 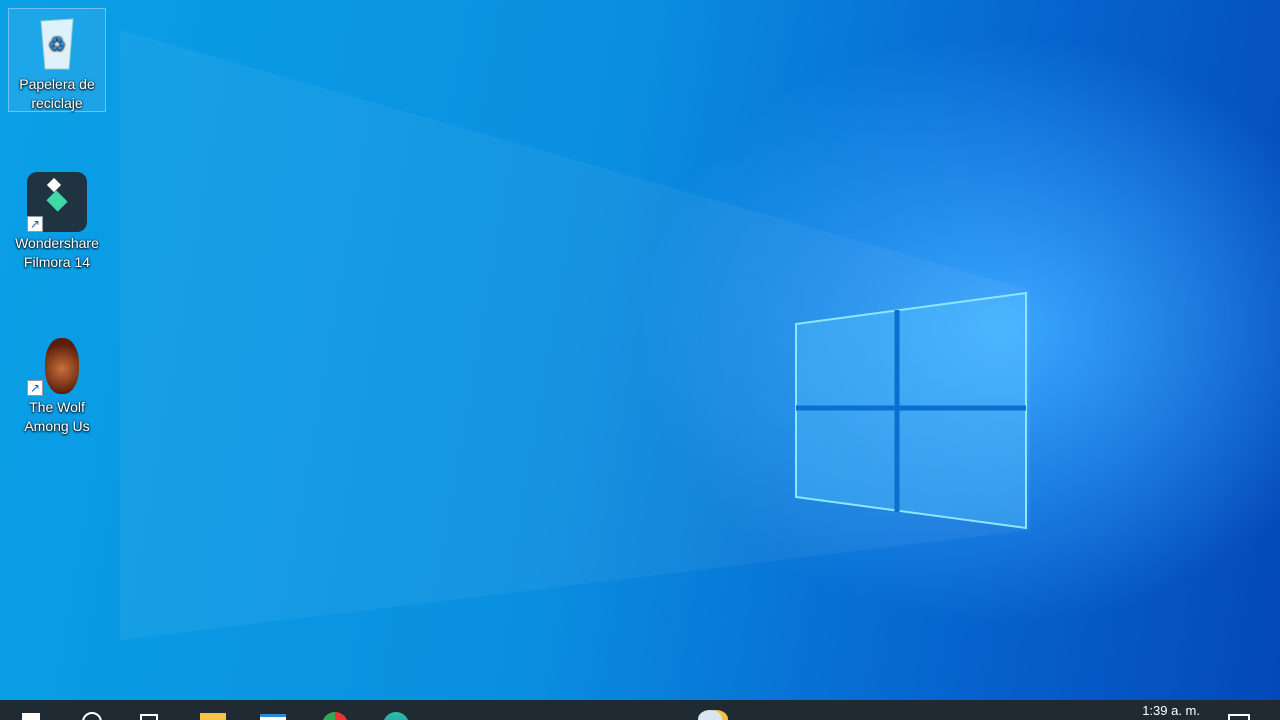 I want to click on desktop-icon-wolf-among-us: ↗ The Wolf Among Us, so click(x=57, y=386).